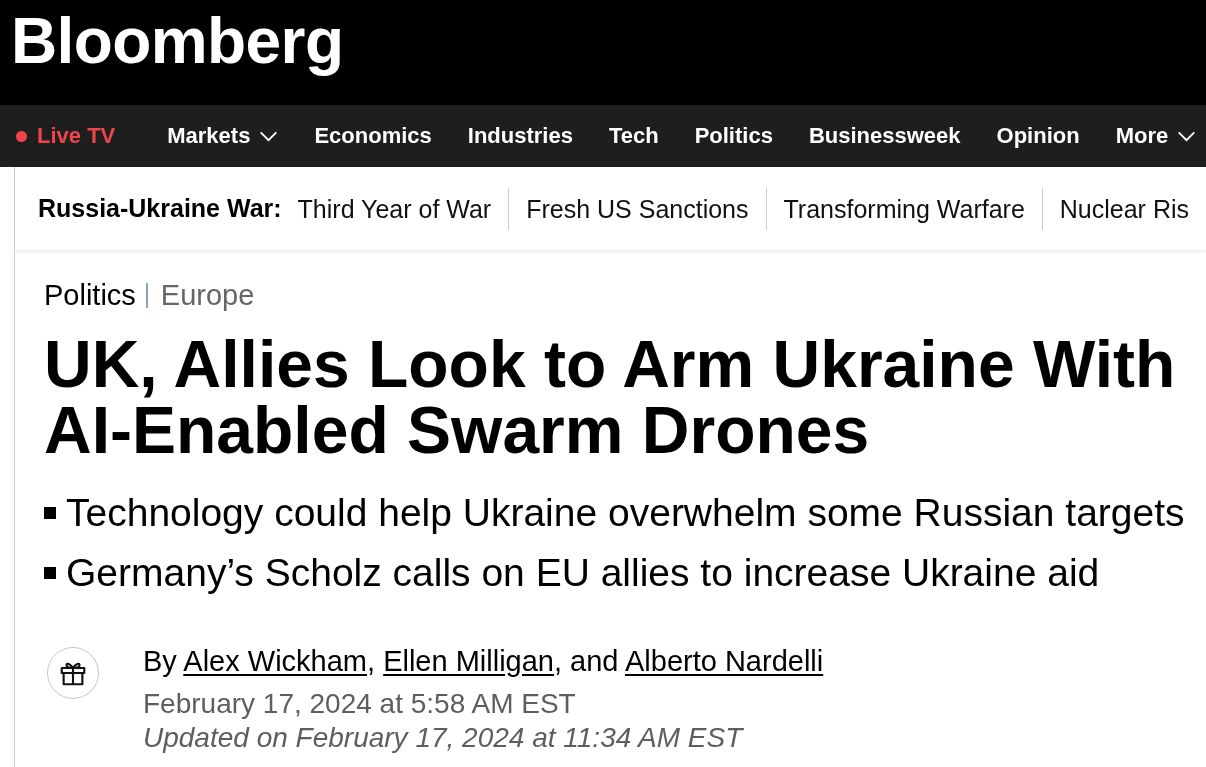 This screenshot has height=767, width=1206. What do you see at coordinates (903, 208) in the screenshot?
I see `topic-link: Transforming Warfare` at bounding box center [903, 208].